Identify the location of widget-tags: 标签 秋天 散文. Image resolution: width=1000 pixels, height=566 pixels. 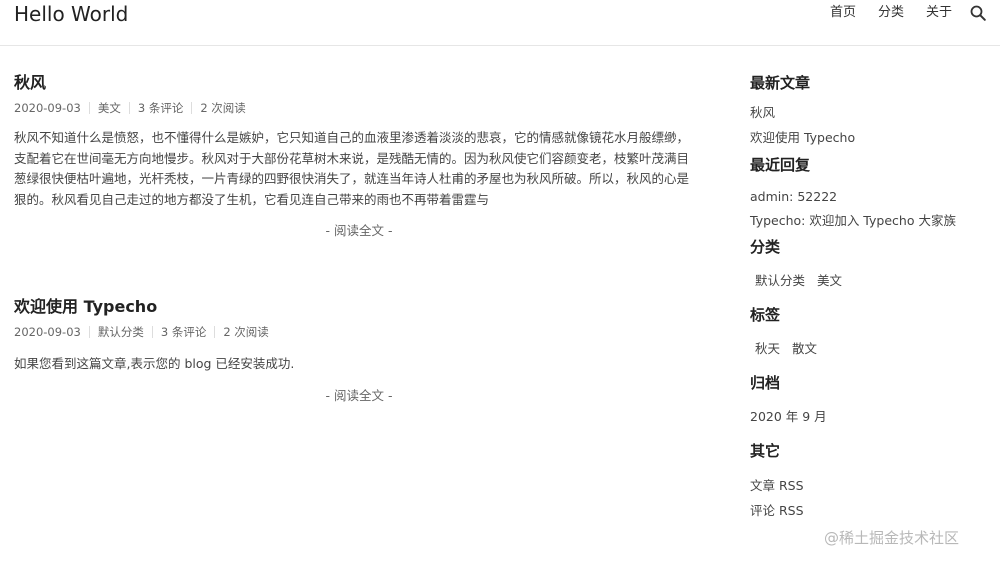
(870, 331).